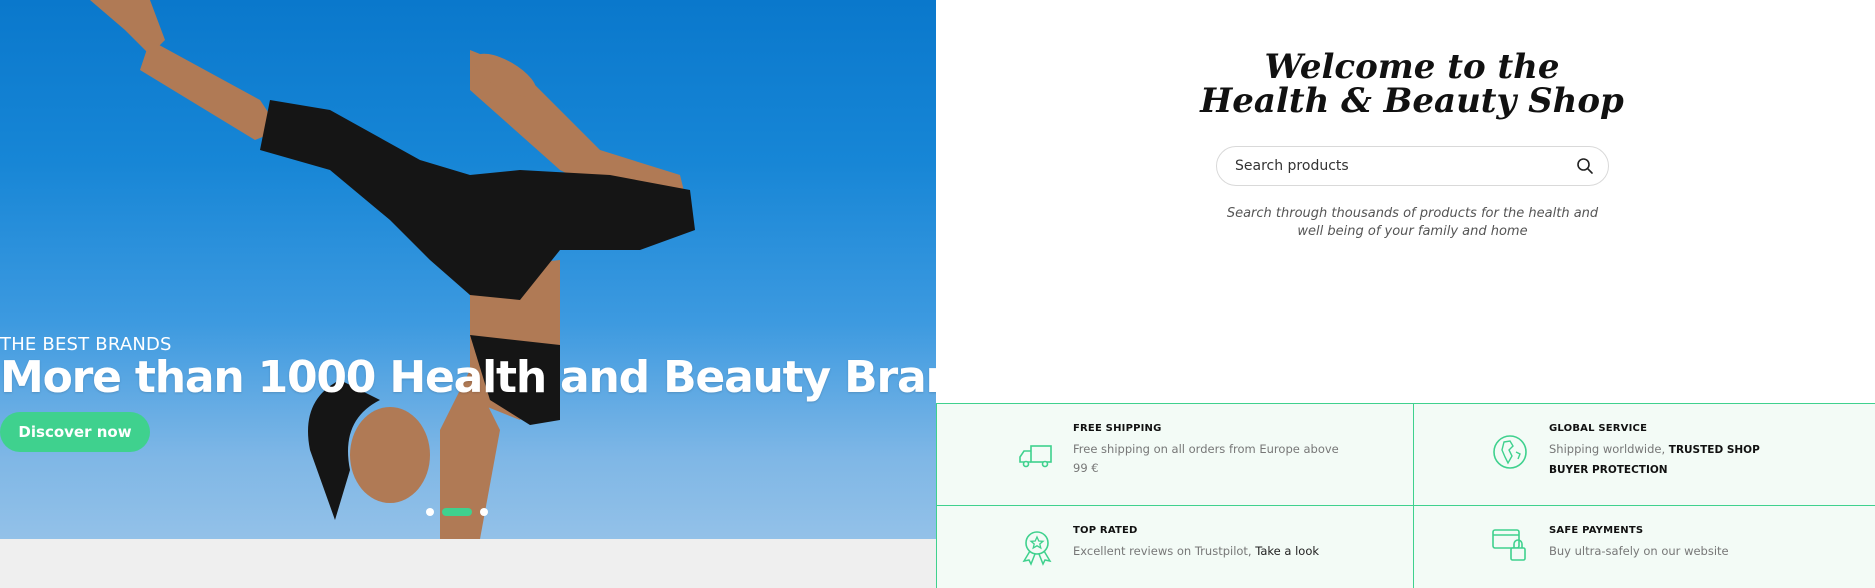  Describe the element at coordinates (1035, 456) in the screenshot. I see `truck-icon` at that location.